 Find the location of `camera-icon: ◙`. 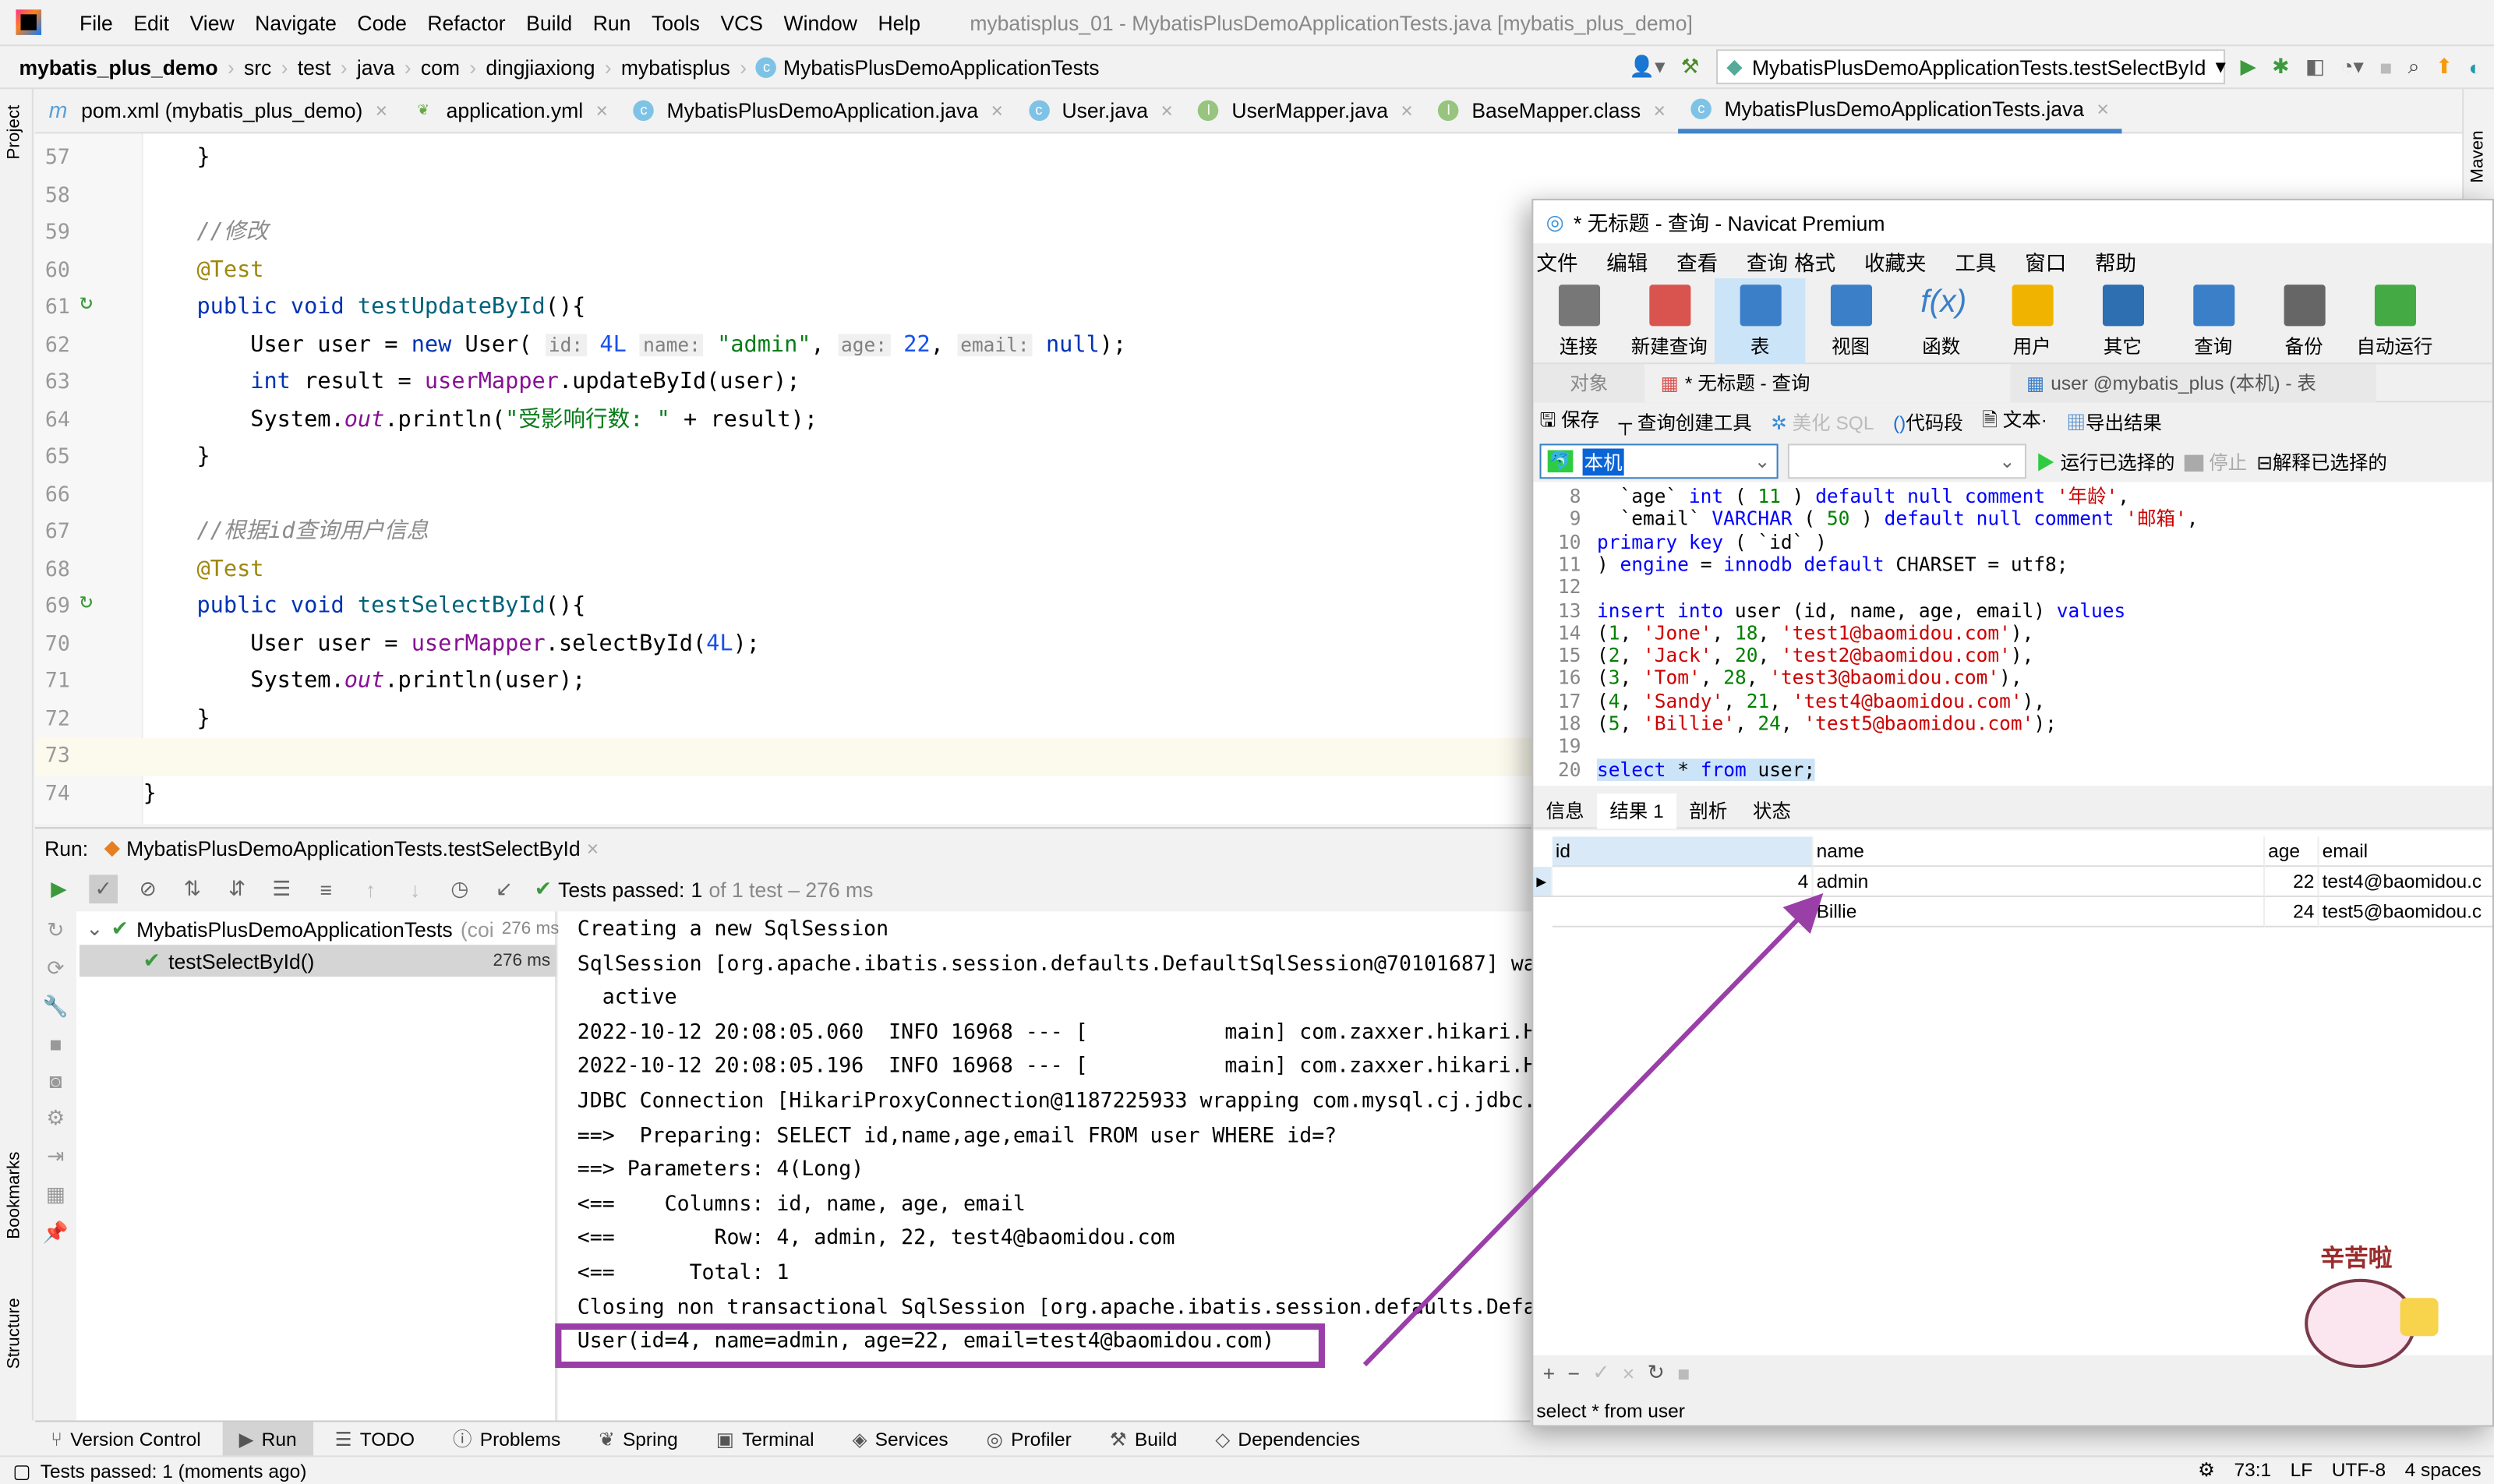

camera-icon: ◙ is located at coordinates (56, 1081).